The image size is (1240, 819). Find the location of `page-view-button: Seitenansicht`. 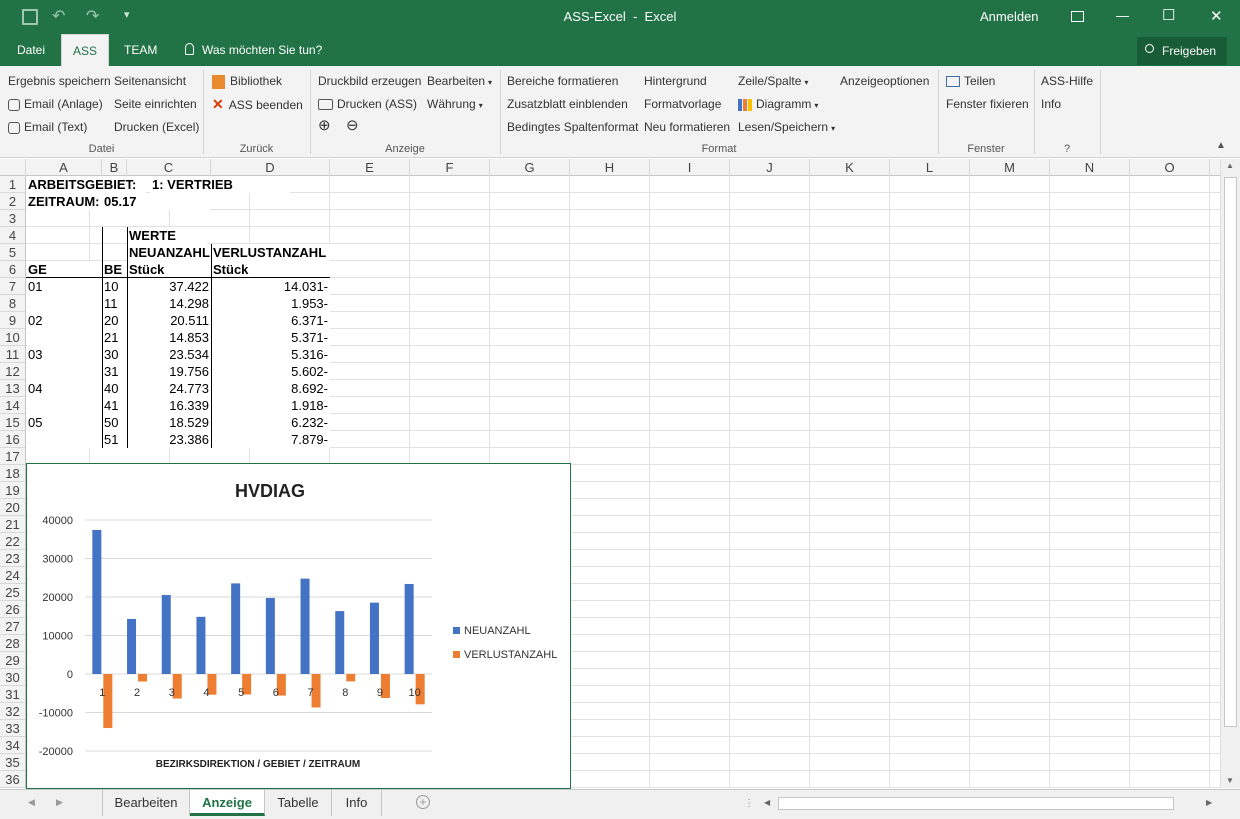

page-view-button: Seitenansicht is located at coordinates (150, 81).